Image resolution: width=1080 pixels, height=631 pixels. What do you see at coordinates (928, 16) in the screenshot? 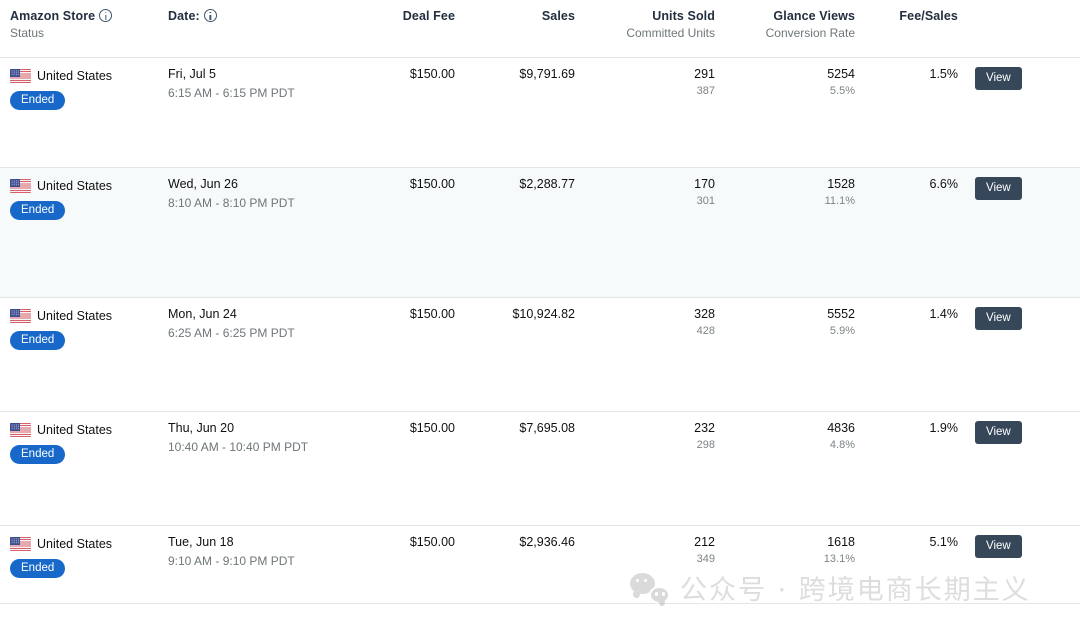
I see `column-header-fee-sales-label: Fee/Sales` at bounding box center [928, 16].